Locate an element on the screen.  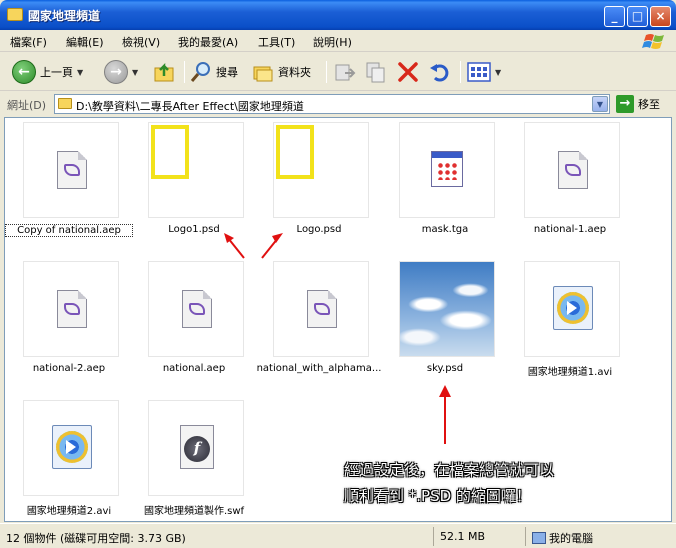
move-to-button is located at coordinates (345, 72).